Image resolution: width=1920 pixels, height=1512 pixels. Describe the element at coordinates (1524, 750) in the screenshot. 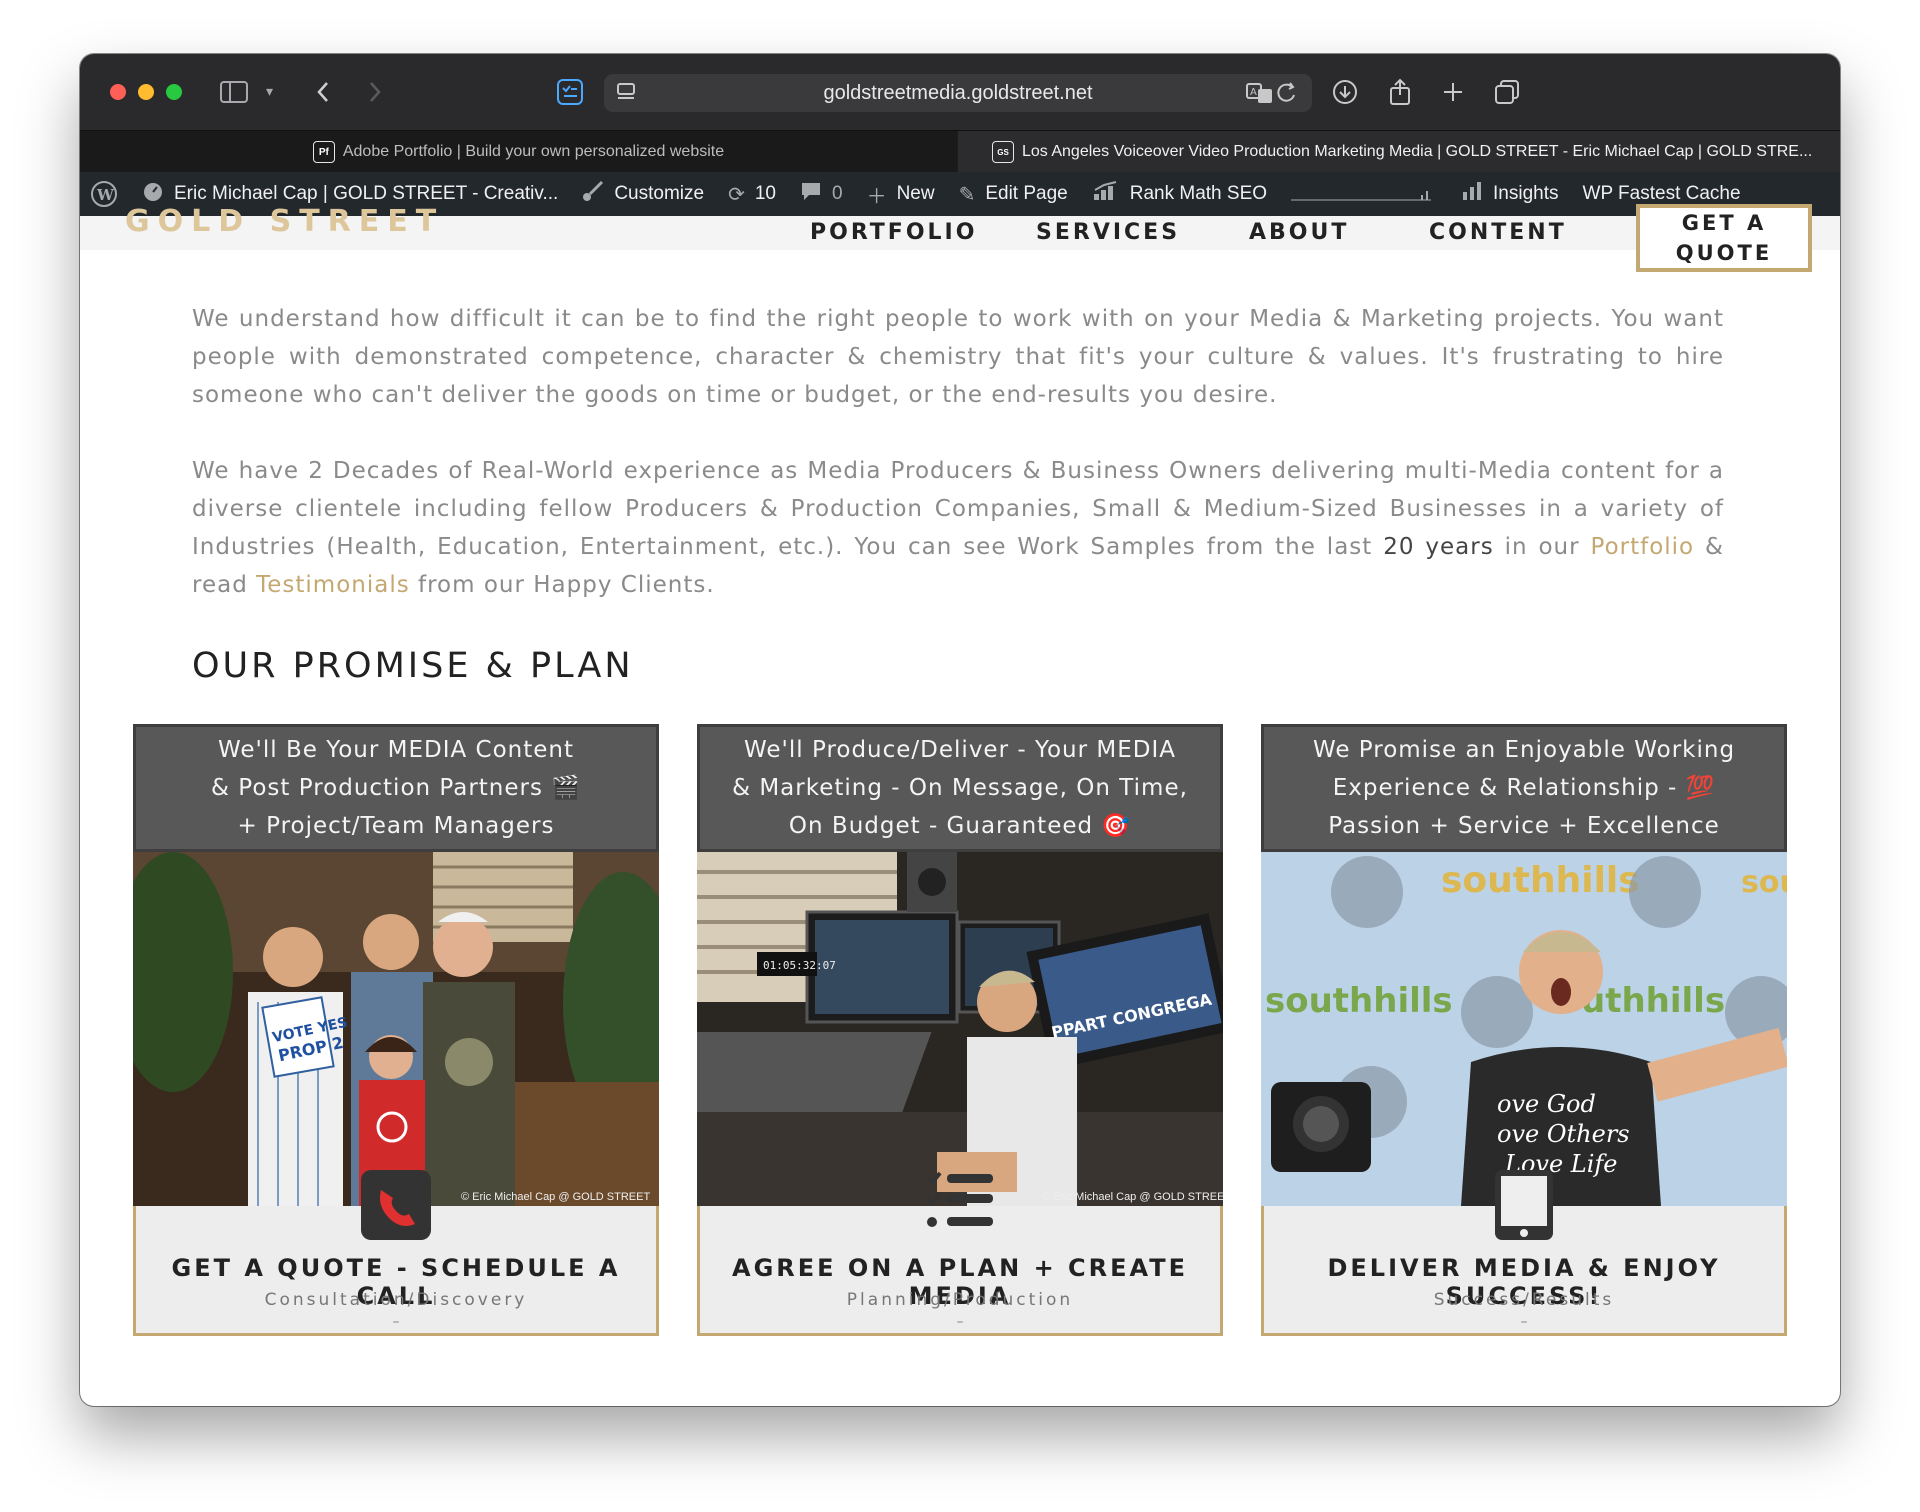

I see `card-header-line: We Promise an Enjoyable Working` at that location.